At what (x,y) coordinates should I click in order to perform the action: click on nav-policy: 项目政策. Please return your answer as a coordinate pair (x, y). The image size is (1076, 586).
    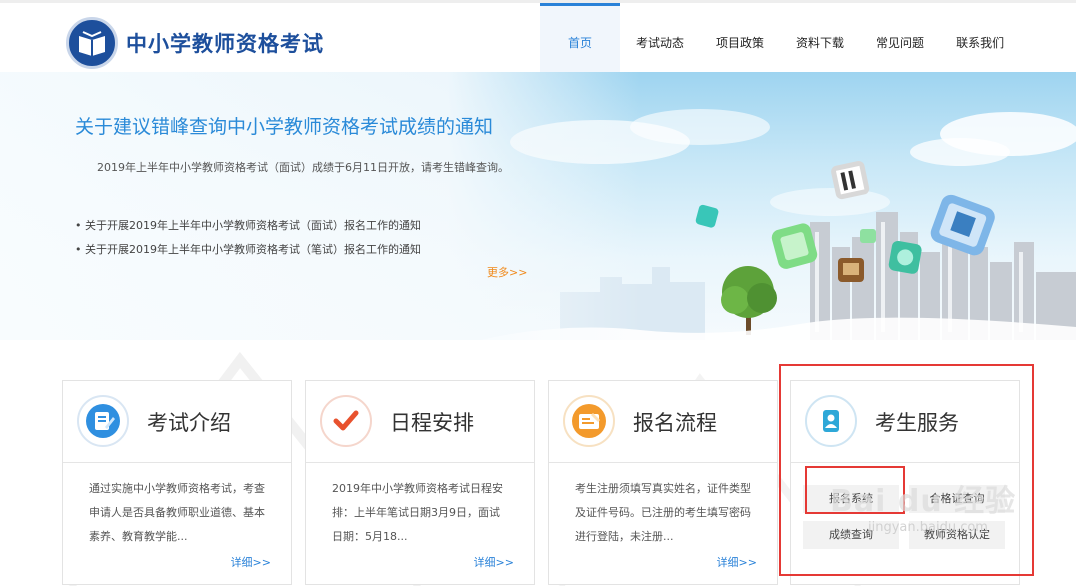
    Looking at the image, I should click on (740, 39).